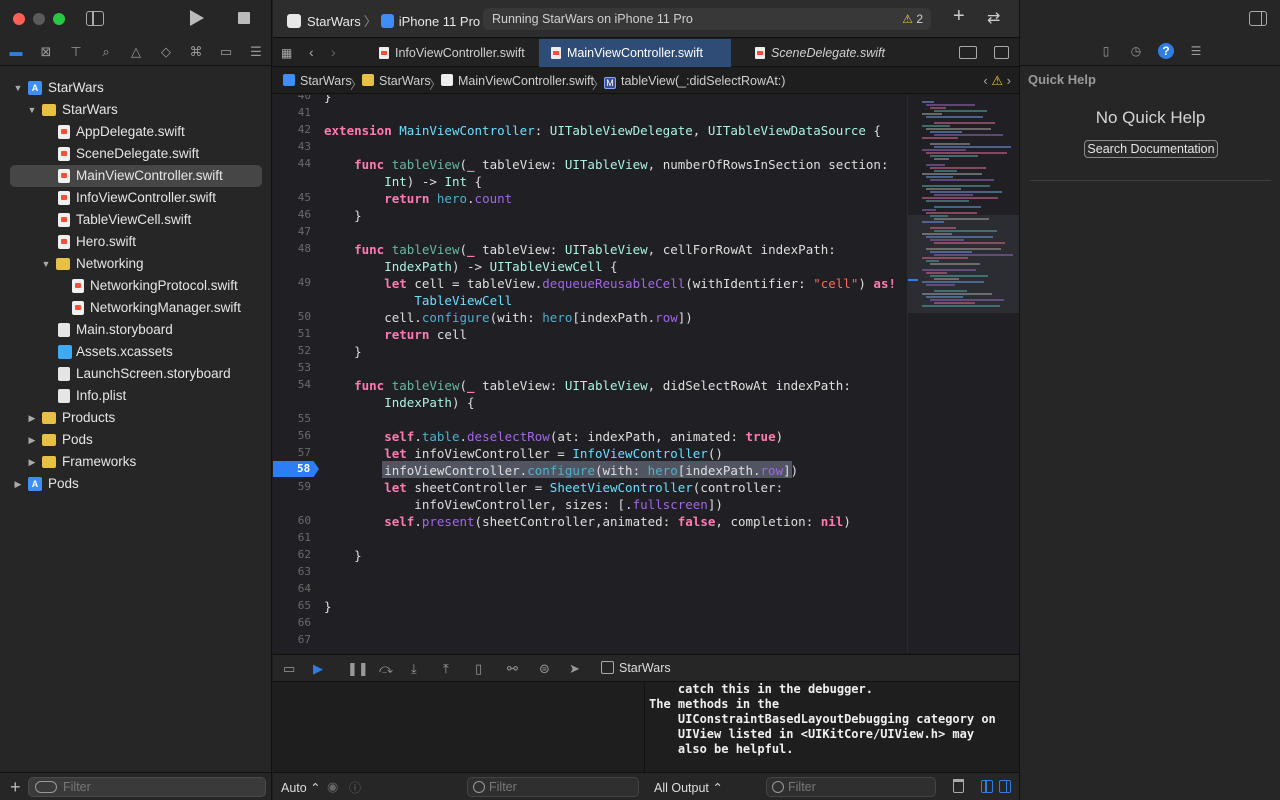  Describe the element at coordinates (106, 52) in the screenshot. I see `find-navigator-icon: ⌕` at that location.